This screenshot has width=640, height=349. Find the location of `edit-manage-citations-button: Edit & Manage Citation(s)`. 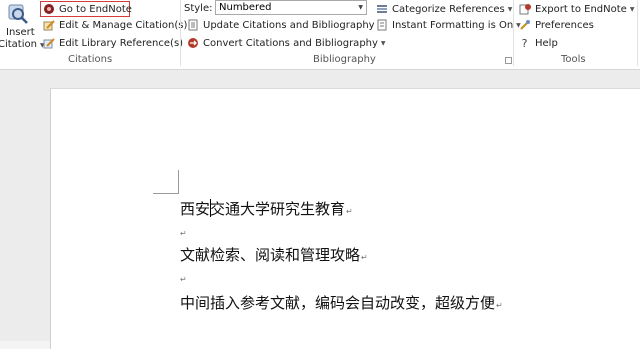

edit-manage-citations-button: Edit & Manage Citation(s) is located at coordinates (114, 25).